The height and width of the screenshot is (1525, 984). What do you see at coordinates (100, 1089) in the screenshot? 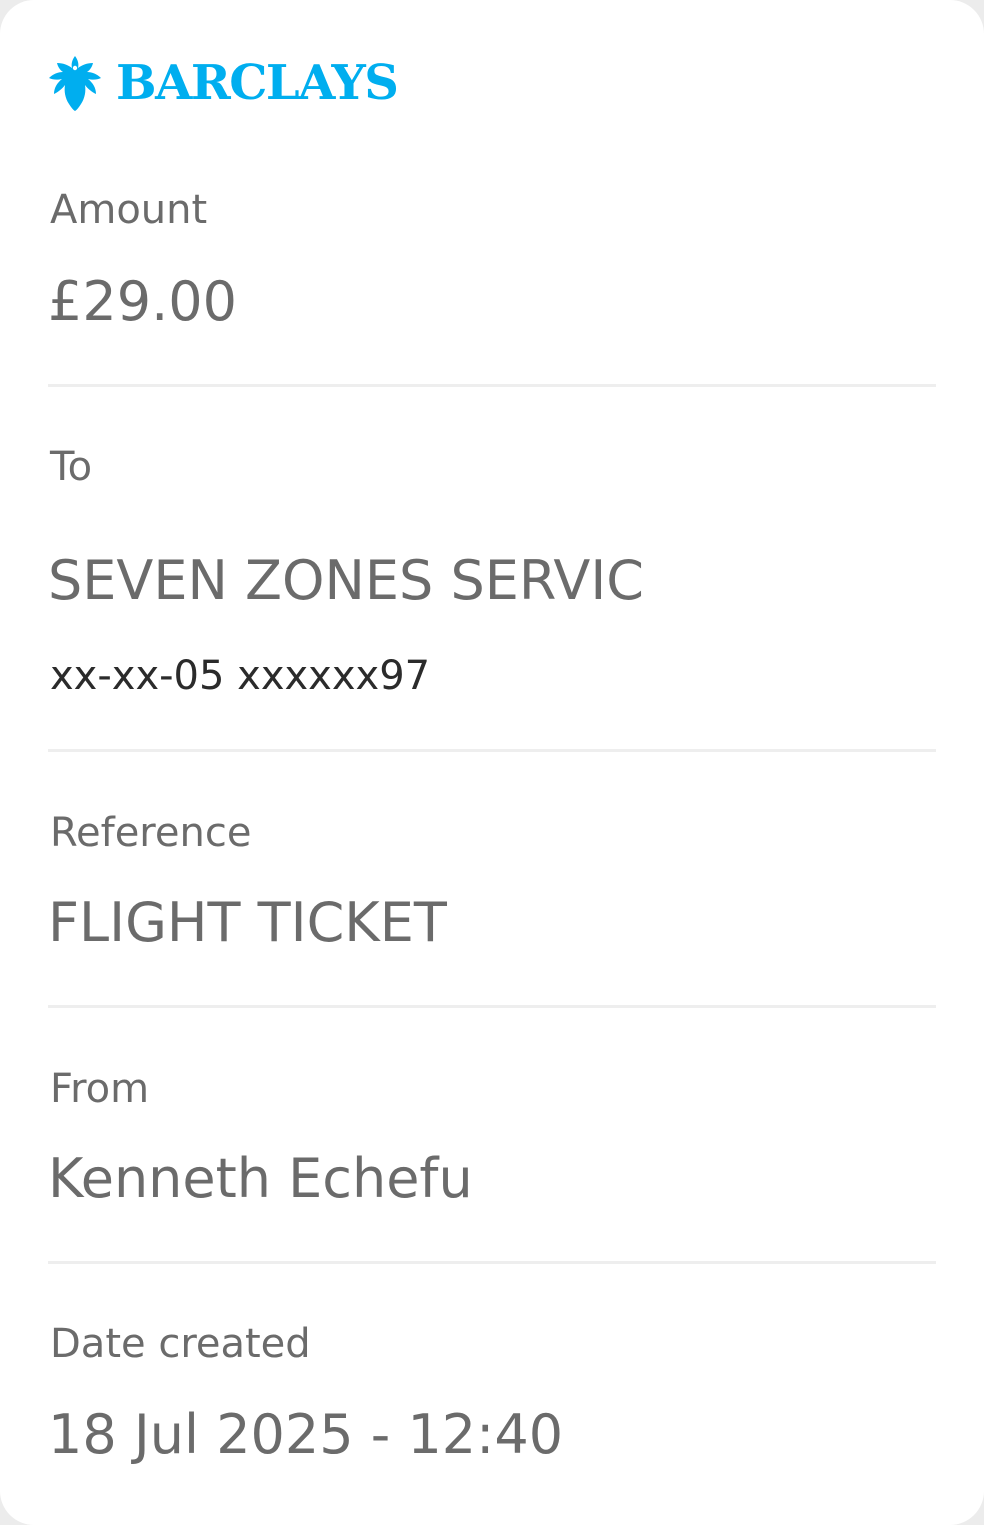
I see `from-label: From` at bounding box center [100, 1089].